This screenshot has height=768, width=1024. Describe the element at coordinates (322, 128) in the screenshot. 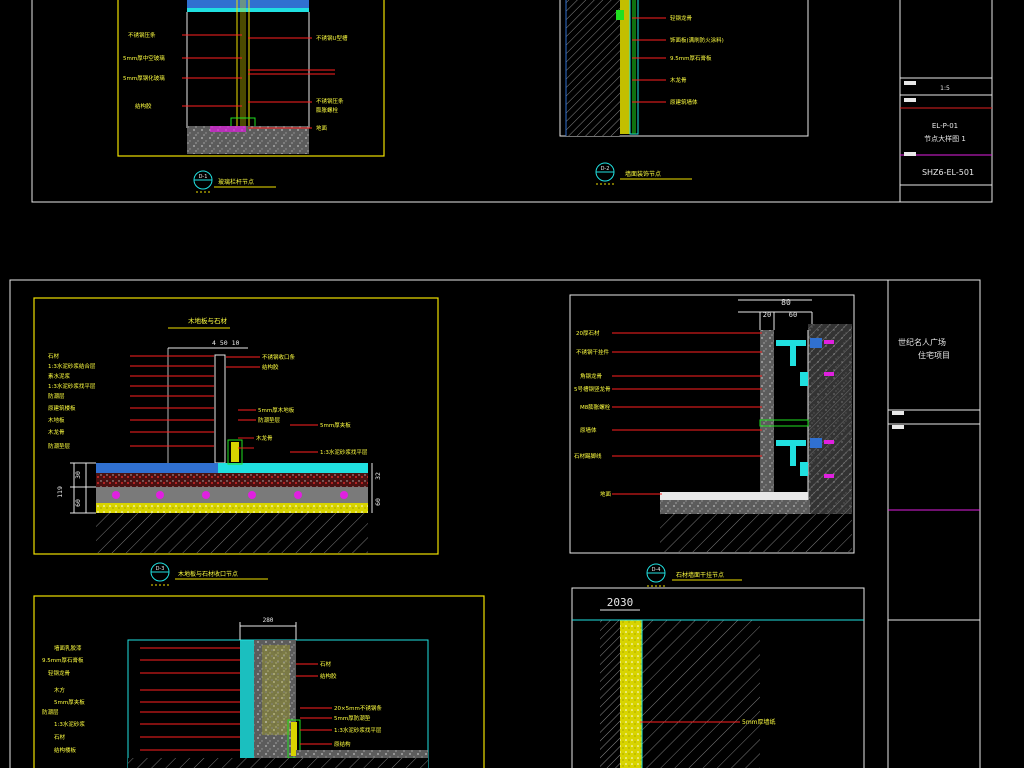

I see `top-right-note-4: 地面` at that location.